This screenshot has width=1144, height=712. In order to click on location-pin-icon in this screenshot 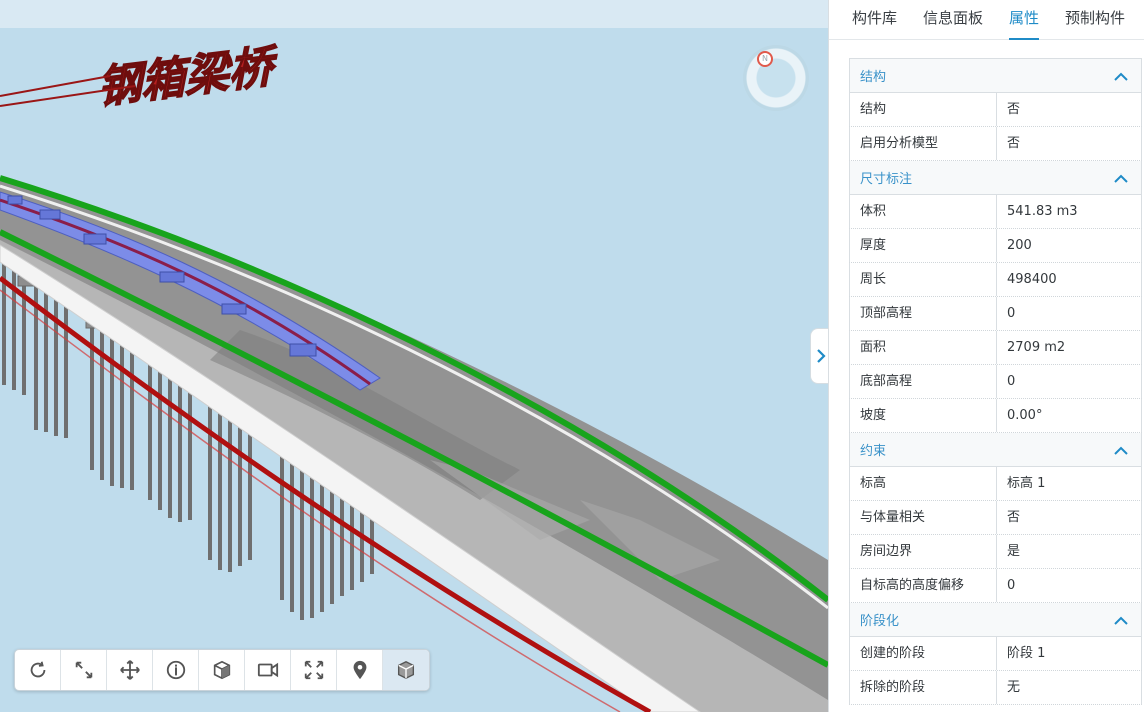, I will do `click(359, 670)`.